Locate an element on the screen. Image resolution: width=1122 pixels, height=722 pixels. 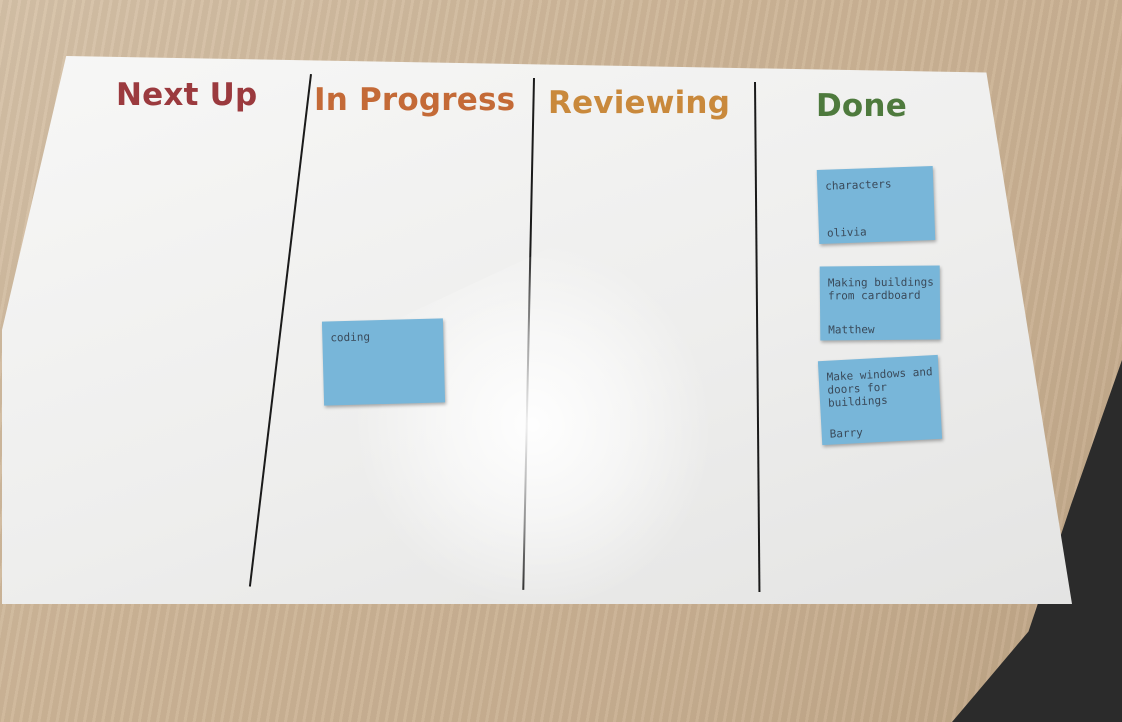
column-header-reviewing: Reviewing is located at coordinates (639, 103).